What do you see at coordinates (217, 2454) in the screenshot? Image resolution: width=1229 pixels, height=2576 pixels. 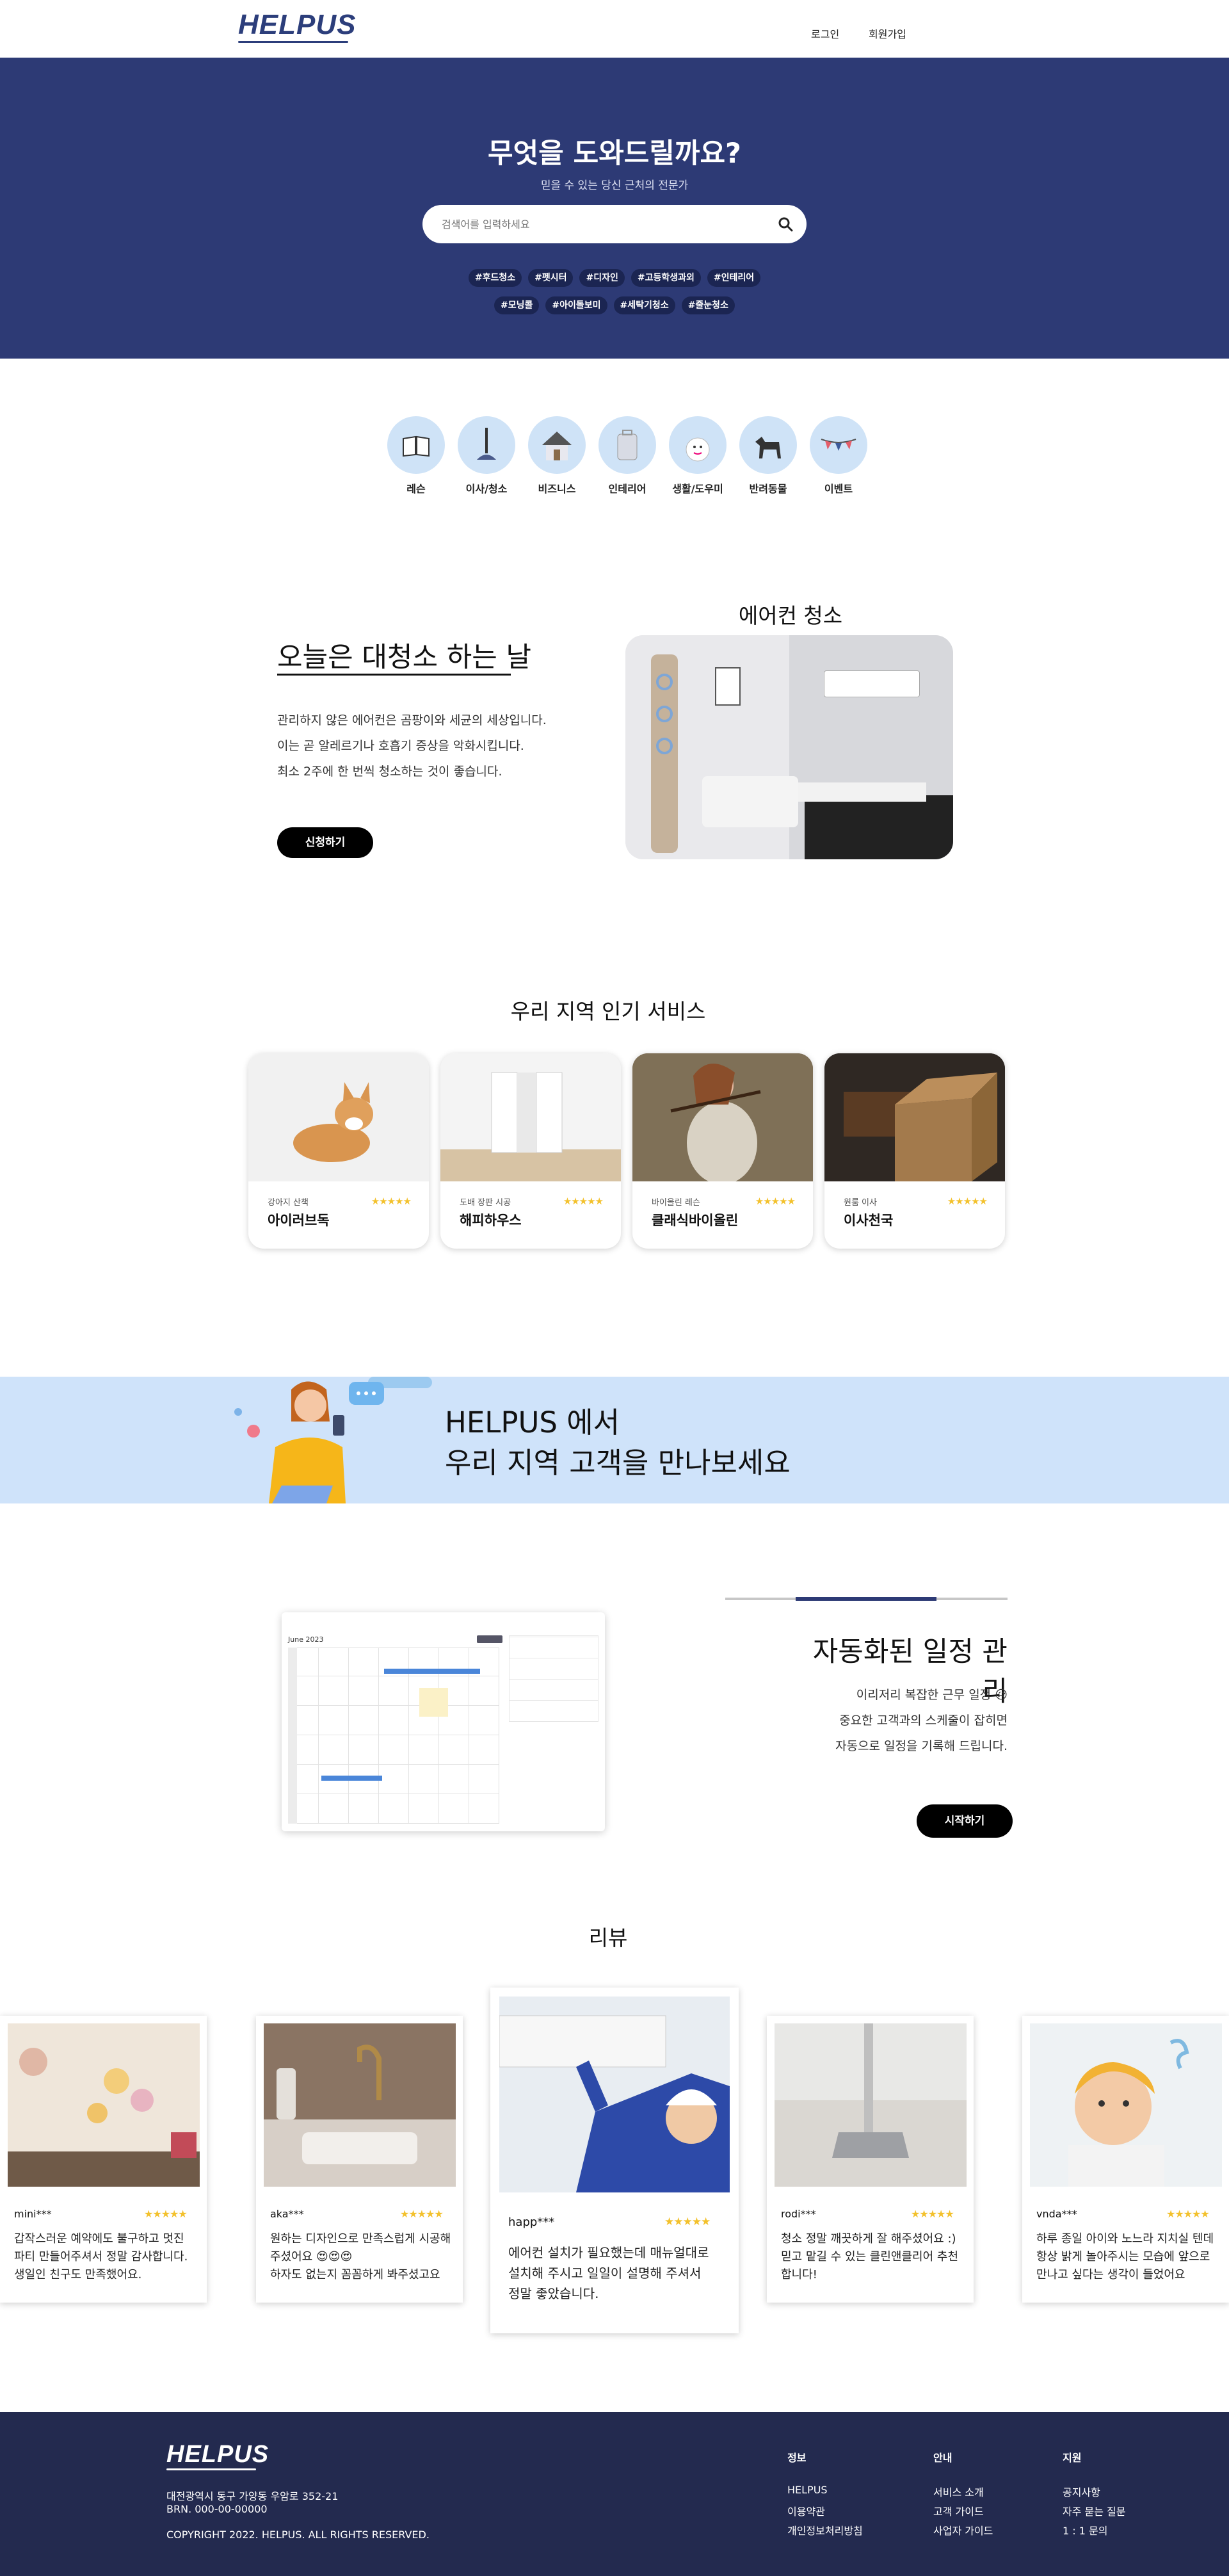 I see `footer-logo: HELPUS` at bounding box center [217, 2454].